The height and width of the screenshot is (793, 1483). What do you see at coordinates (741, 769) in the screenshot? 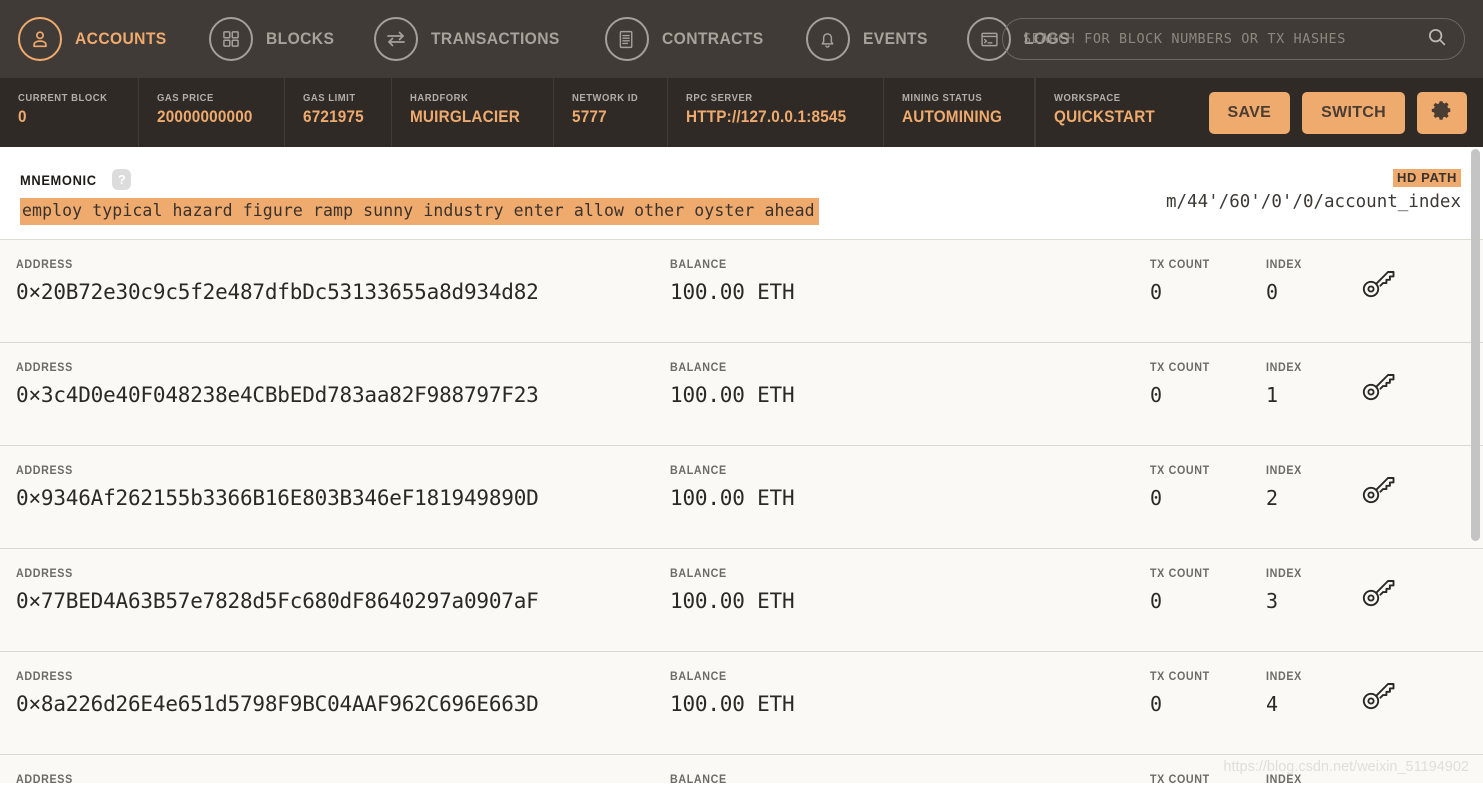
I see `table-row: ADDRESS BALANCE TX COUNT INDEX` at bounding box center [741, 769].